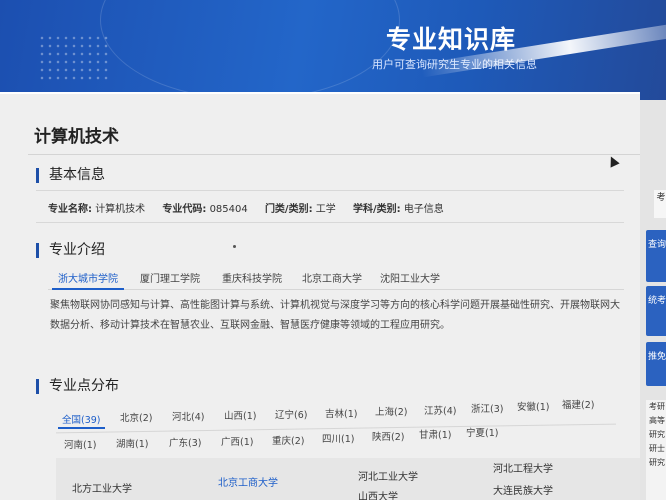 The image size is (666, 500). Describe the element at coordinates (252, 279) in the screenshot. I see `tab-school-3: 重庆科技学院` at that location.